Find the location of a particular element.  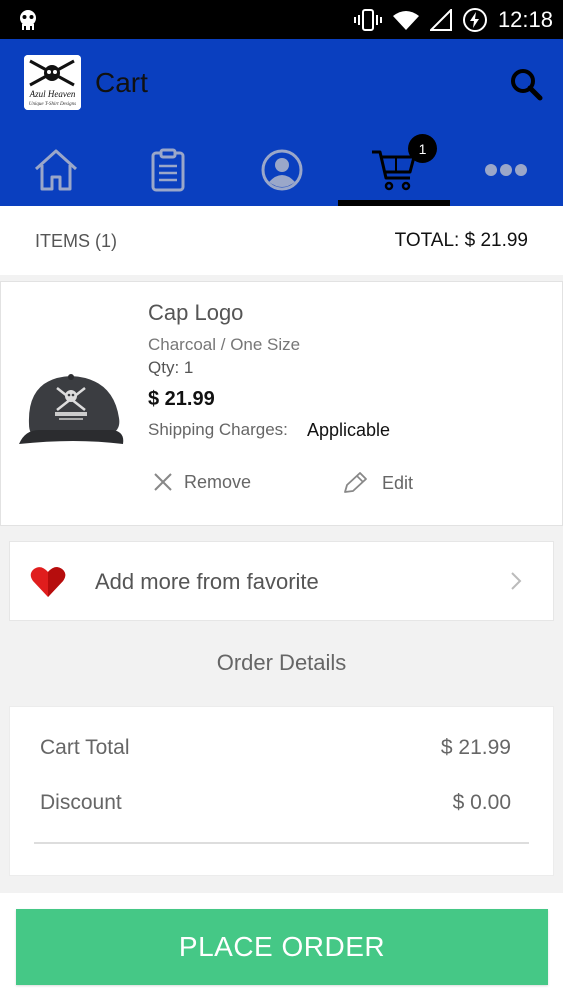

remove-button: Remove is located at coordinates (201, 482).